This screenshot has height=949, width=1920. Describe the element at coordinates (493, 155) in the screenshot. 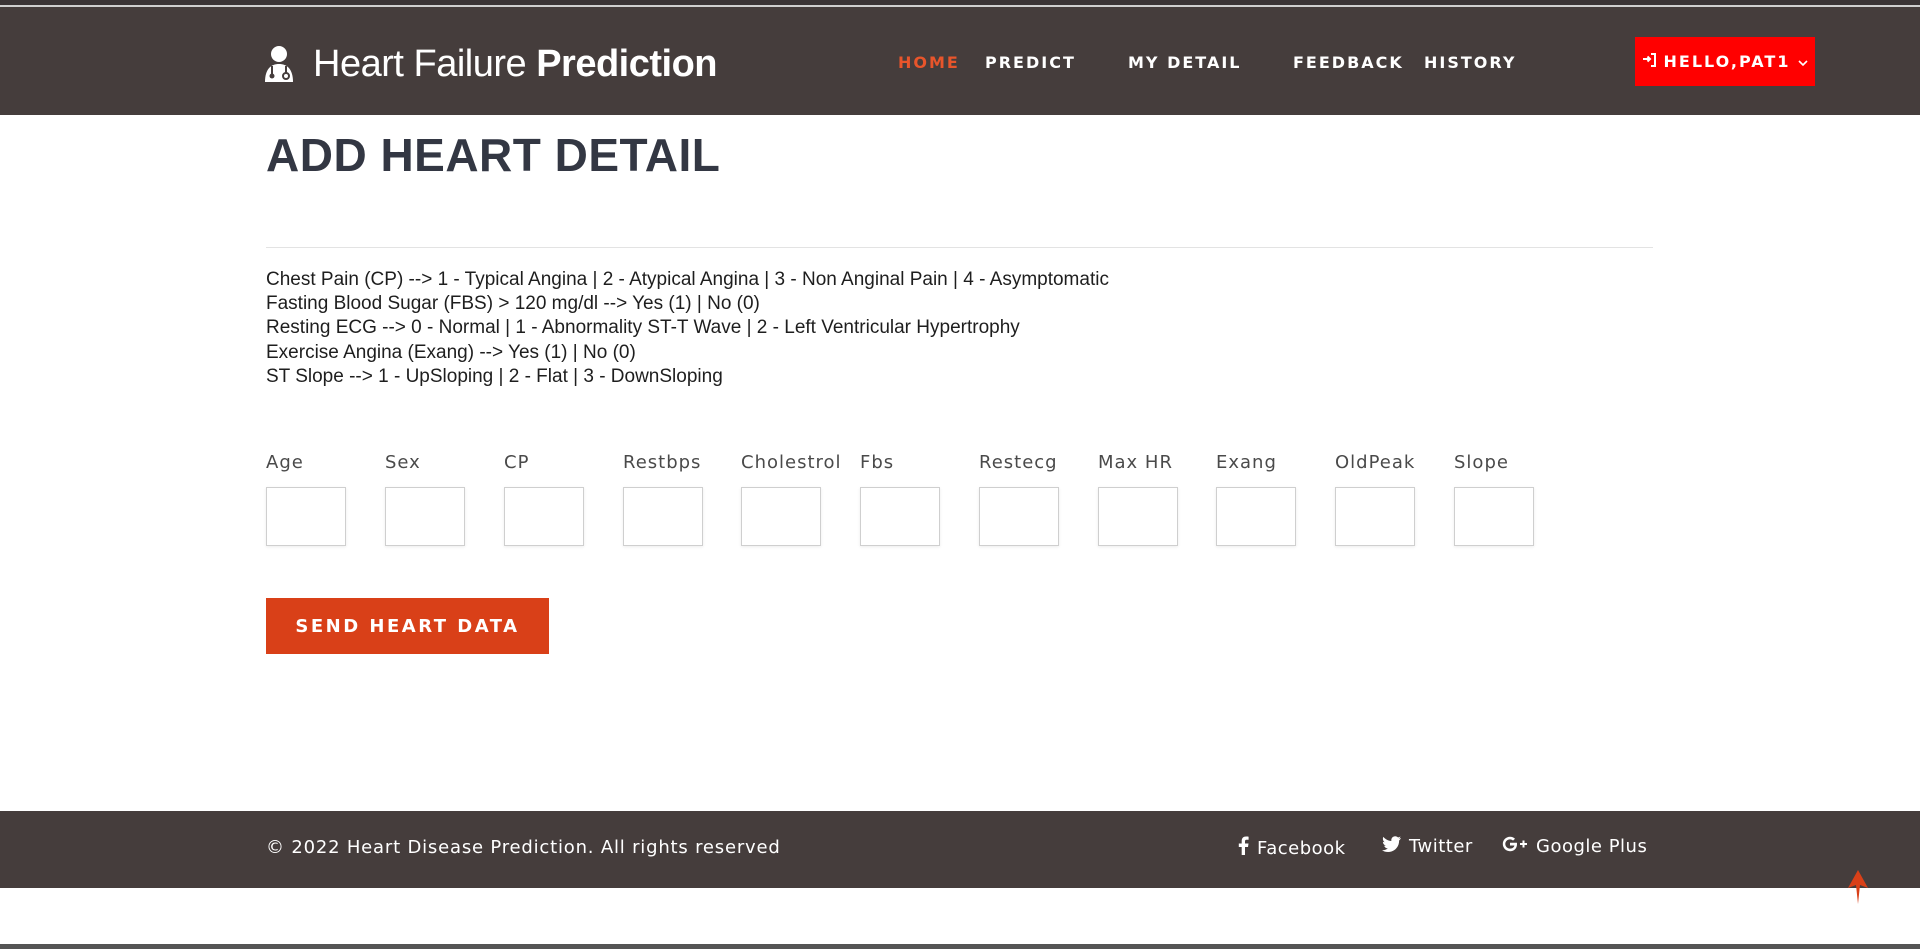

I see `page-title: ADD HEART DETAIL` at that location.